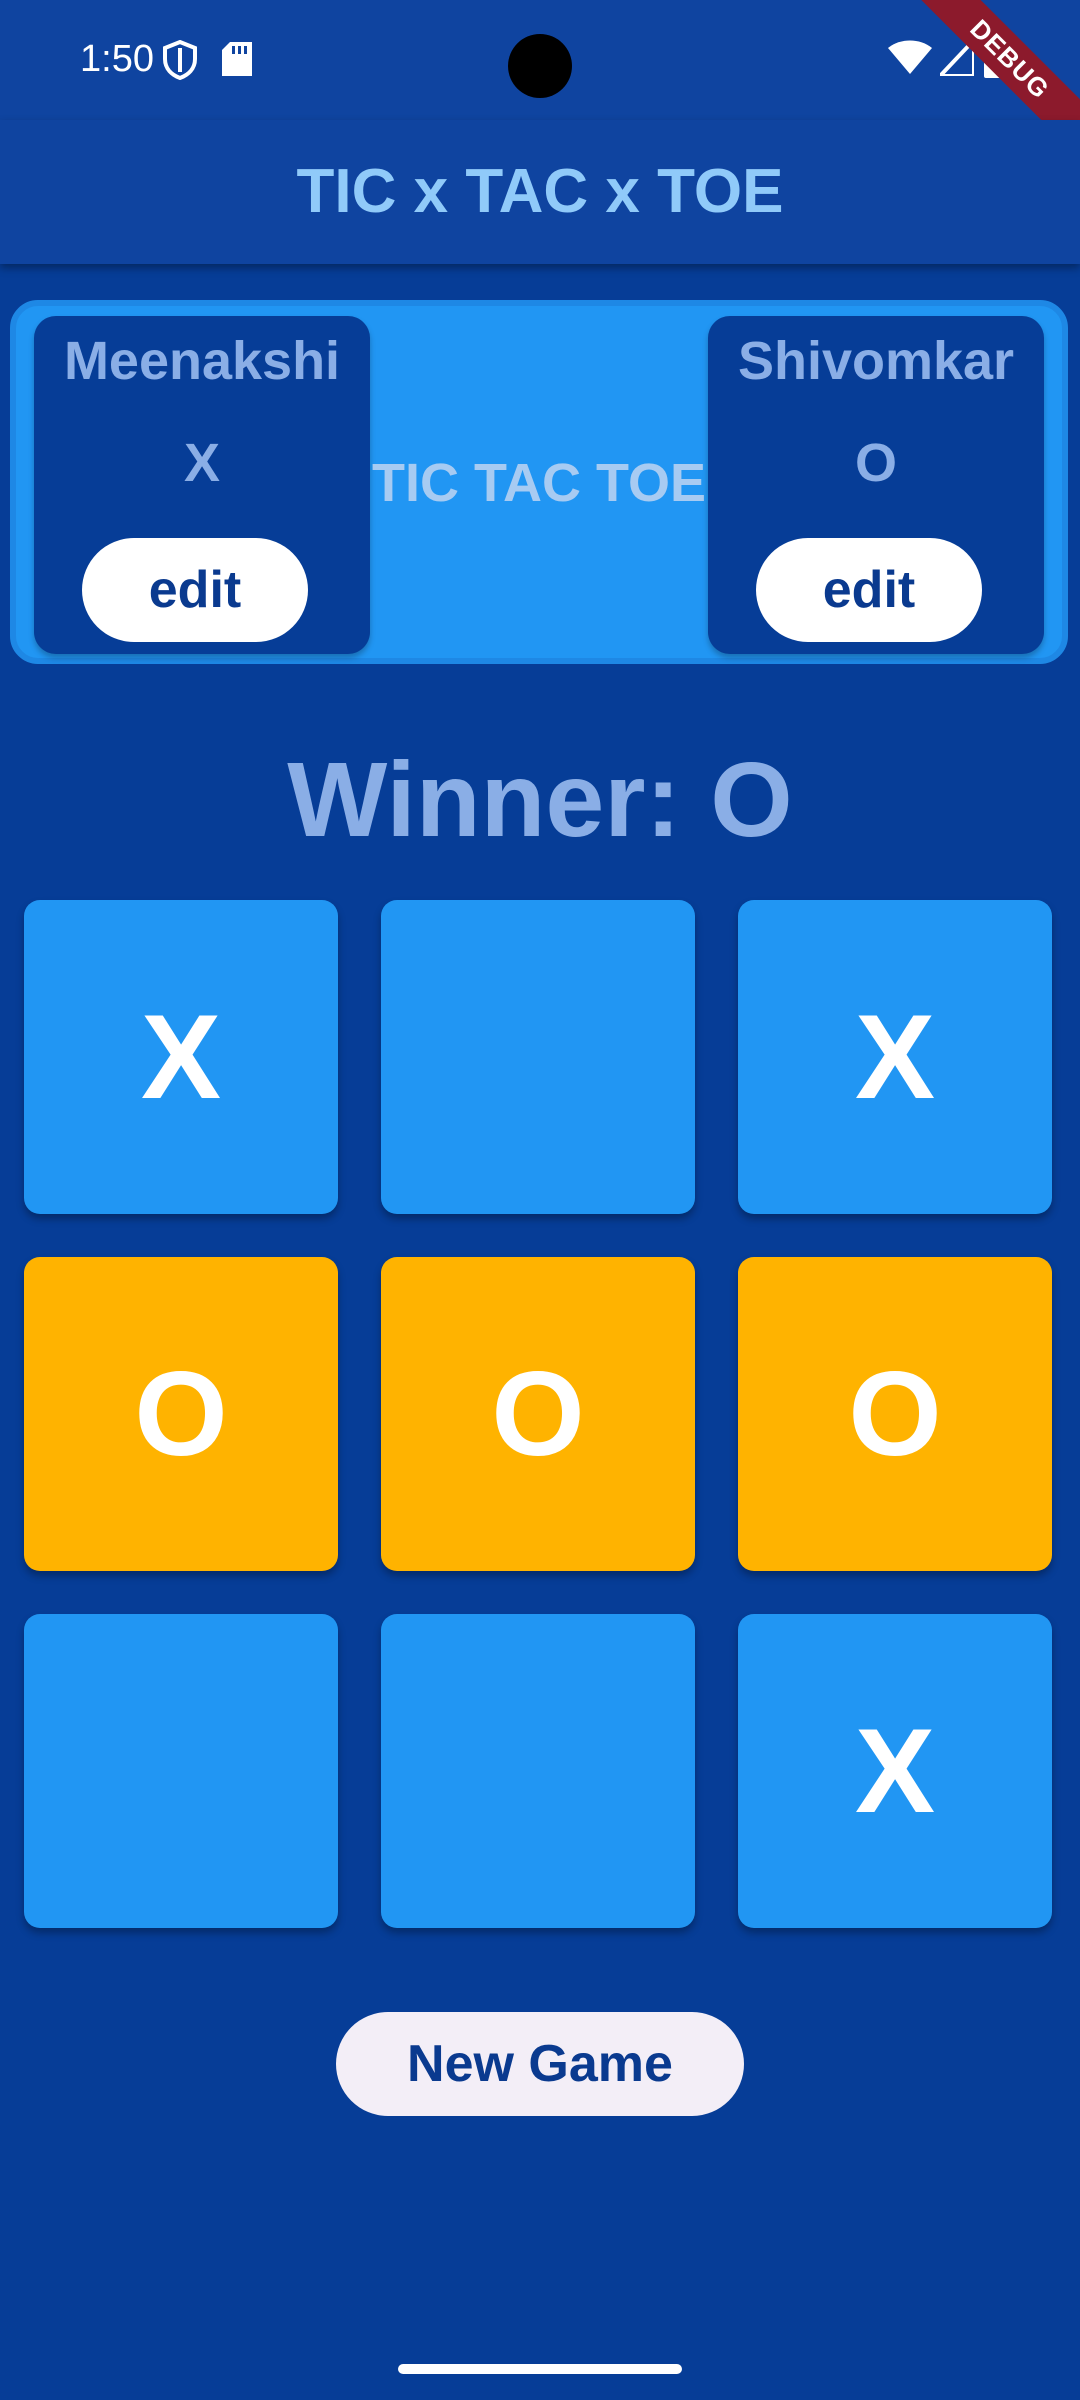 Image resolution: width=1080 pixels, height=2400 pixels. Describe the element at coordinates (875, 463) in the screenshot. I see `player-symbol-right: O` at that location.